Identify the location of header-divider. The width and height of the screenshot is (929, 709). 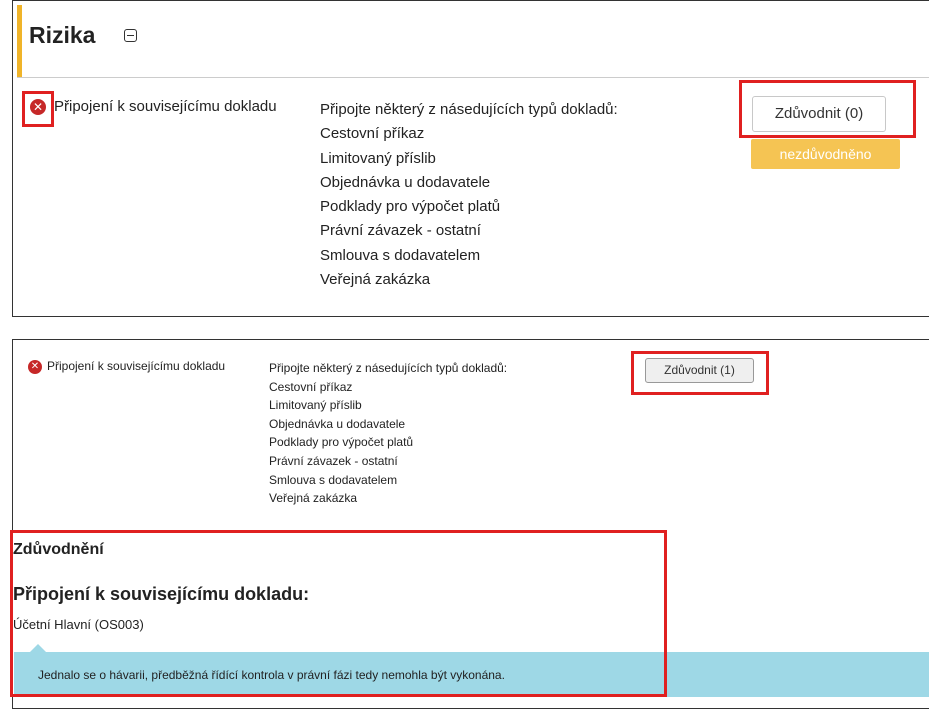
(473, 77).